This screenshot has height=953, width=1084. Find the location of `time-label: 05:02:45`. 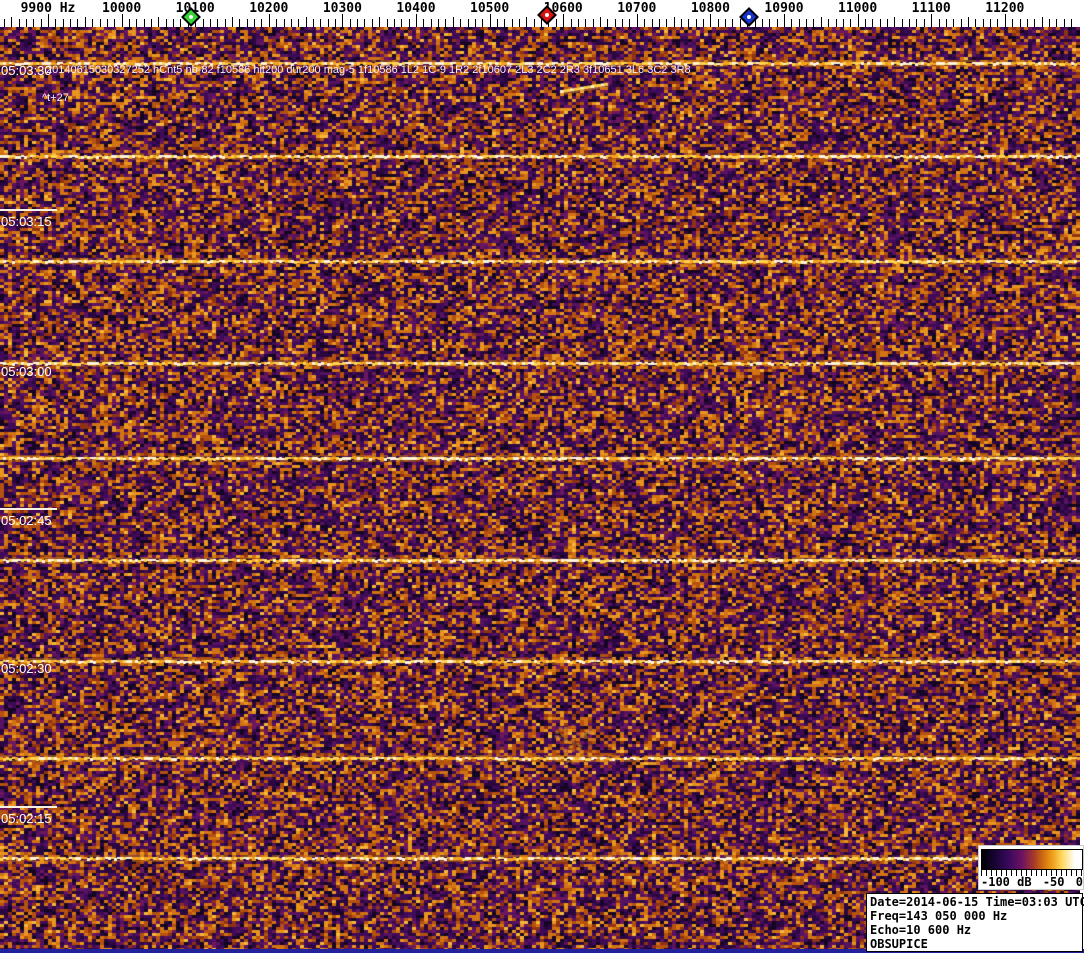

time-label: 05:02:45 is located at coordinates (26, 520).